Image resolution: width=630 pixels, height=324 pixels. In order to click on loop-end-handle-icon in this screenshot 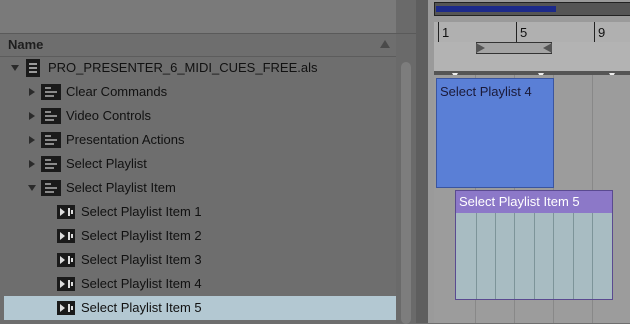, I will do `click(547, 48)`.